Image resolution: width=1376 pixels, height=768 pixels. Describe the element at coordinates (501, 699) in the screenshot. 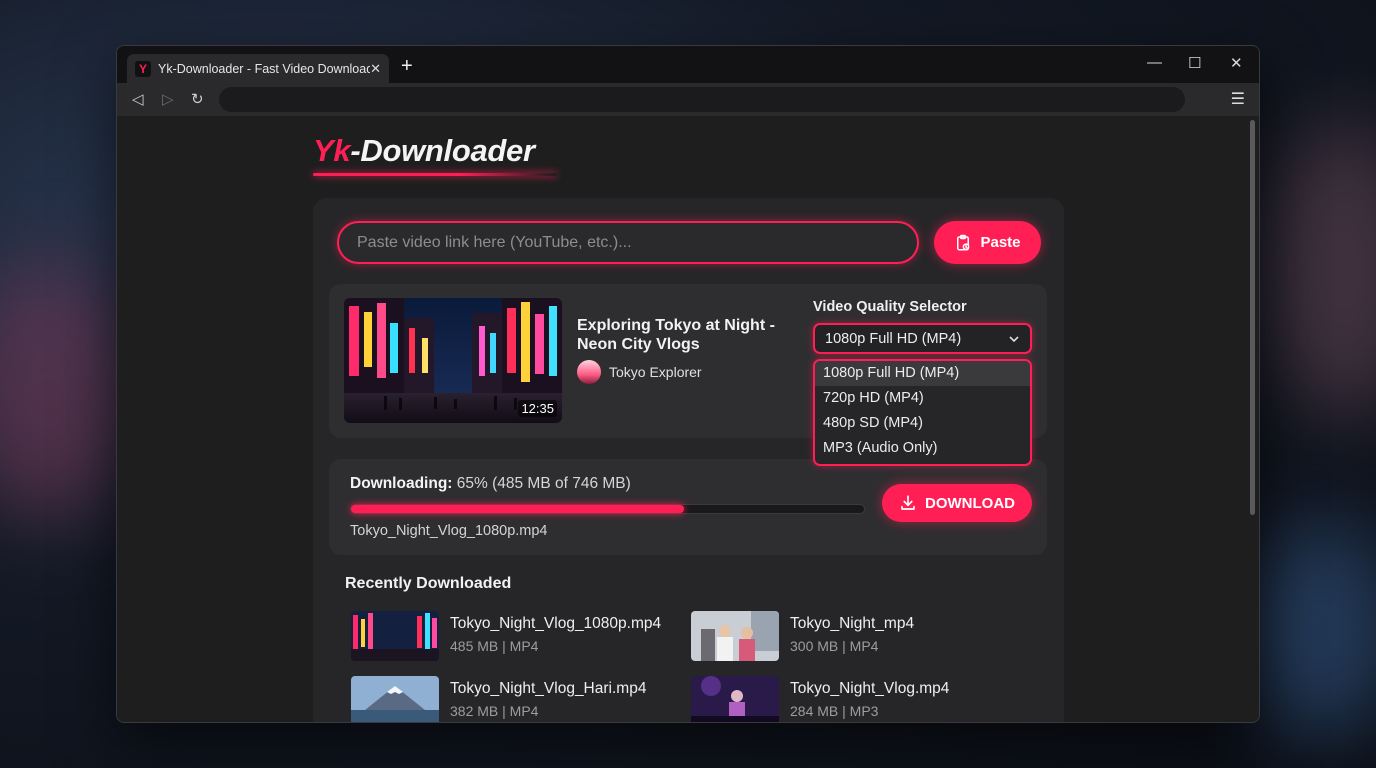

I see `recent-item: Tokyo_Night_Vlog_Hari.mp4 382 MB | MP4` at that location.